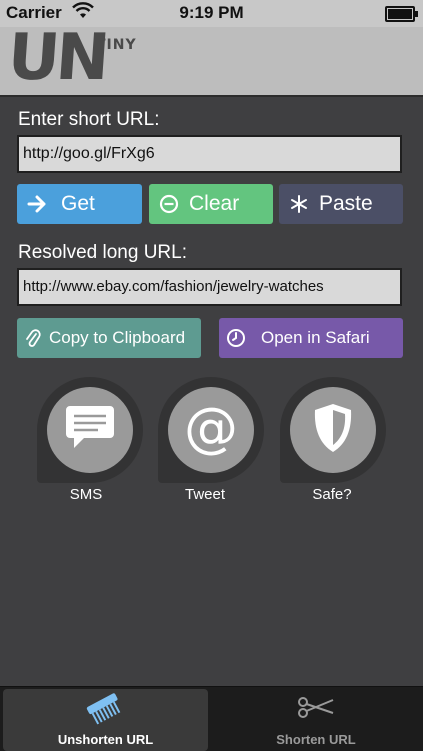  I want to click on copy-button-label: Copy to Clipboard, so click(117, 337).